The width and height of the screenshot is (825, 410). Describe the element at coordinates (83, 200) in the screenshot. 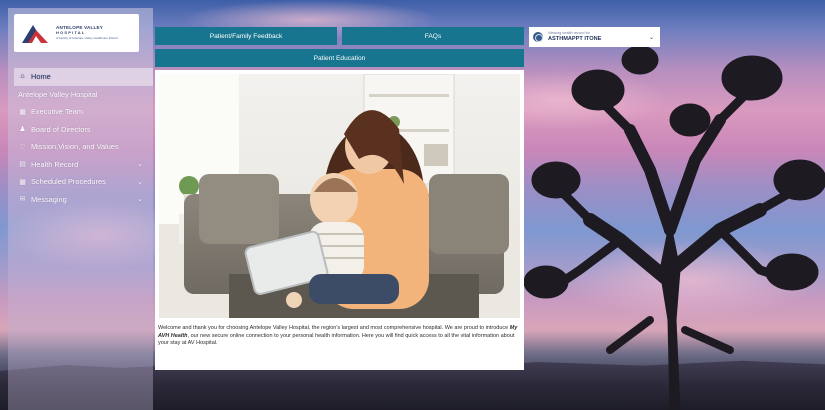

I see `sidebar-item-messaging: ✉ Messaging ⌄` at that location.